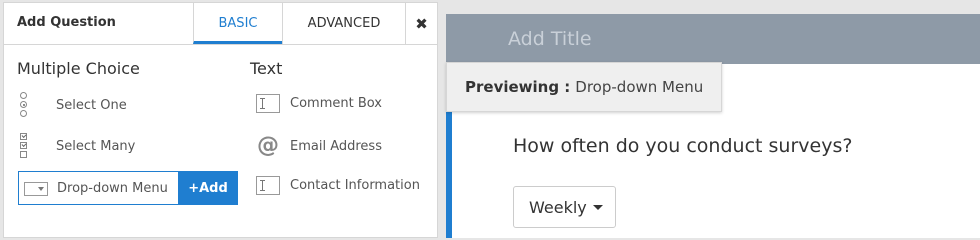  What do you see at coordinates (449, 175) in the screenshot?
I see `active-question-marker` at bounding box center [449, 175].